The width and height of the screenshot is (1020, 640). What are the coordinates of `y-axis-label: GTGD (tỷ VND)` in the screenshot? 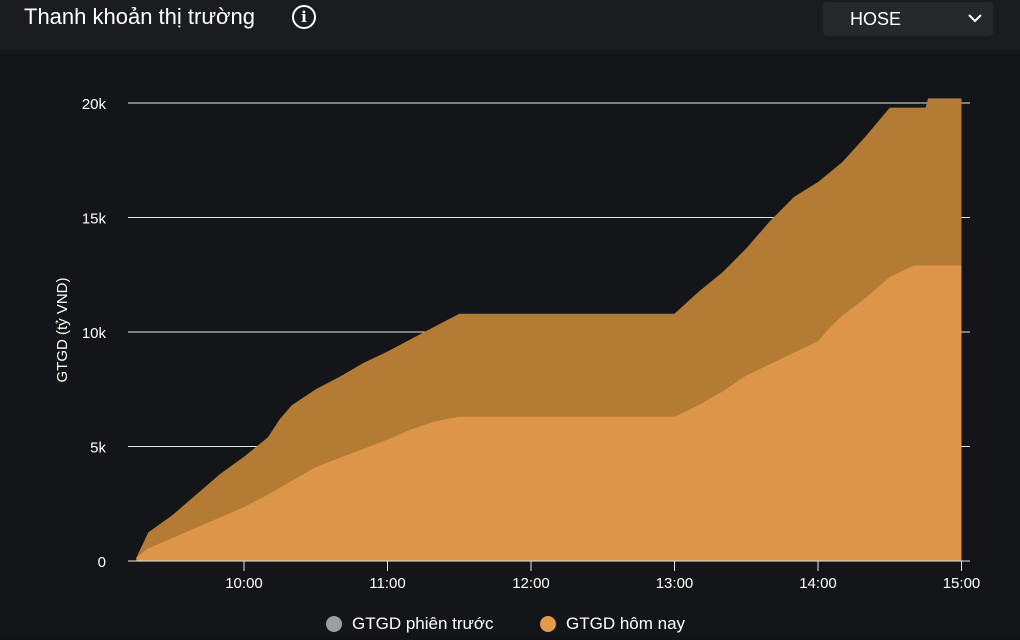 It's located at (62, 330).